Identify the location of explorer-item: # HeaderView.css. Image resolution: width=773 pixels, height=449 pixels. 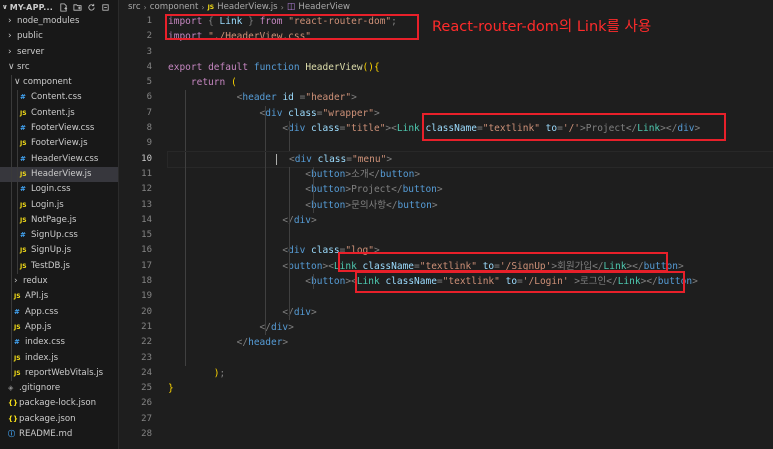
(59, 159).